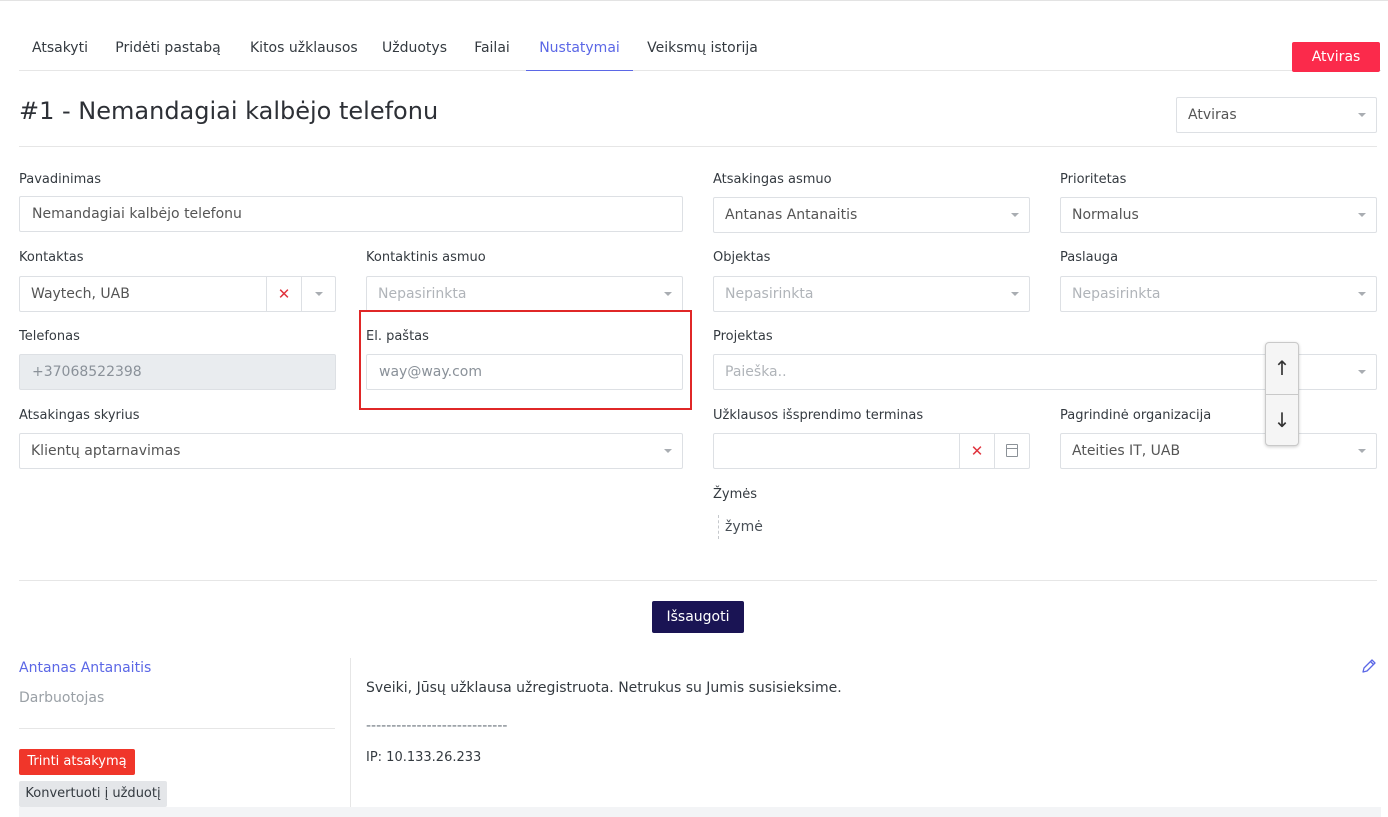 The height and width of the screenshot is (817, 1388). What do you see at coordinates (1105, 215) in the screenshot?
I see `prioritetas-value: Normalus` at bounding box center [1105, 215].